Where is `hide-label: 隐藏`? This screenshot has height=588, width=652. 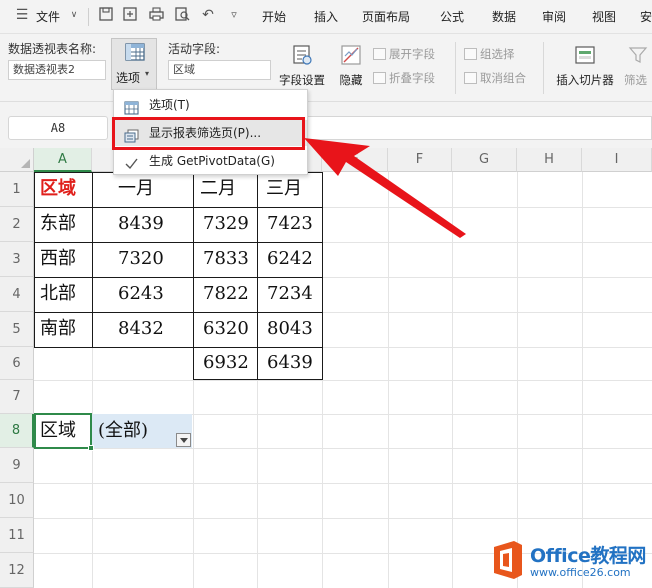 hide-label: 隐藏 is located at coordinates (351, 80).